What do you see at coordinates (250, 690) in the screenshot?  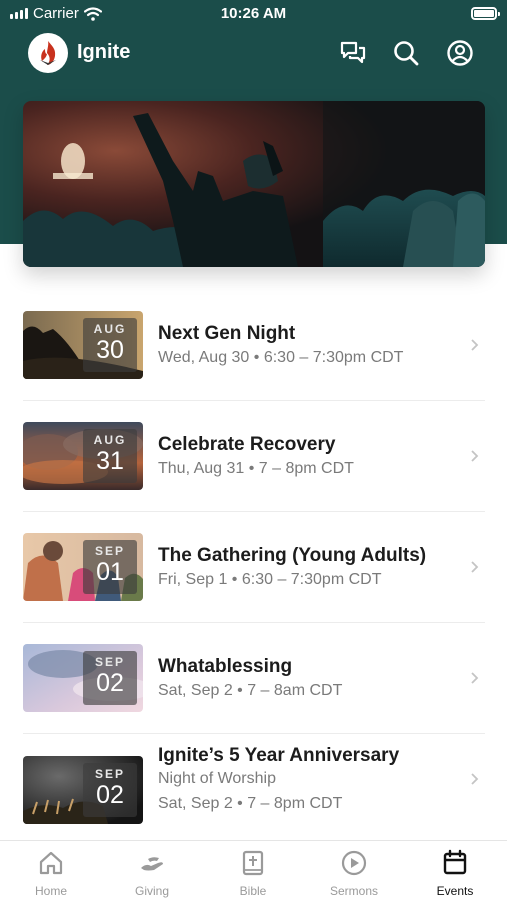 I see `event-subtitle: Sat, Sep 2 • 7 – 8am CDT` at bounding box center [250, 690].